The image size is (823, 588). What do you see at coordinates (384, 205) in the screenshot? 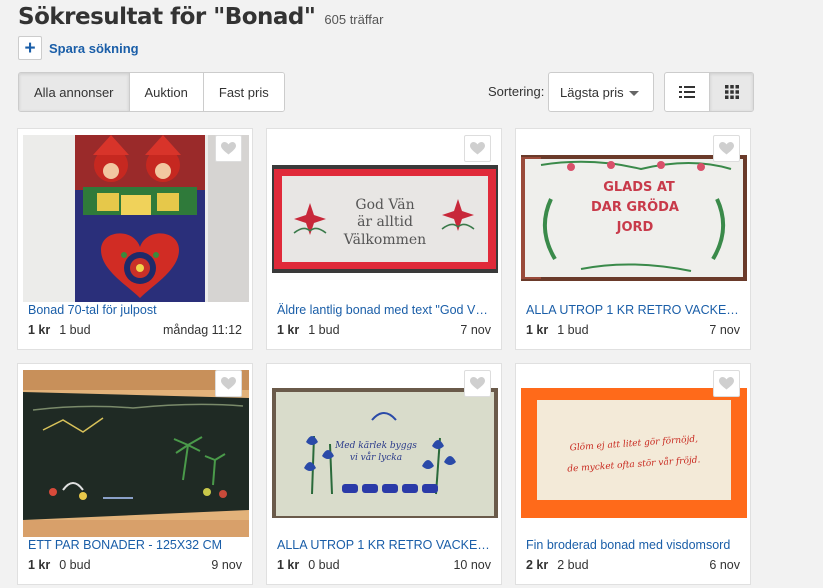
I see `embroidery-line: God Vän` at bounding box center [384, 205].